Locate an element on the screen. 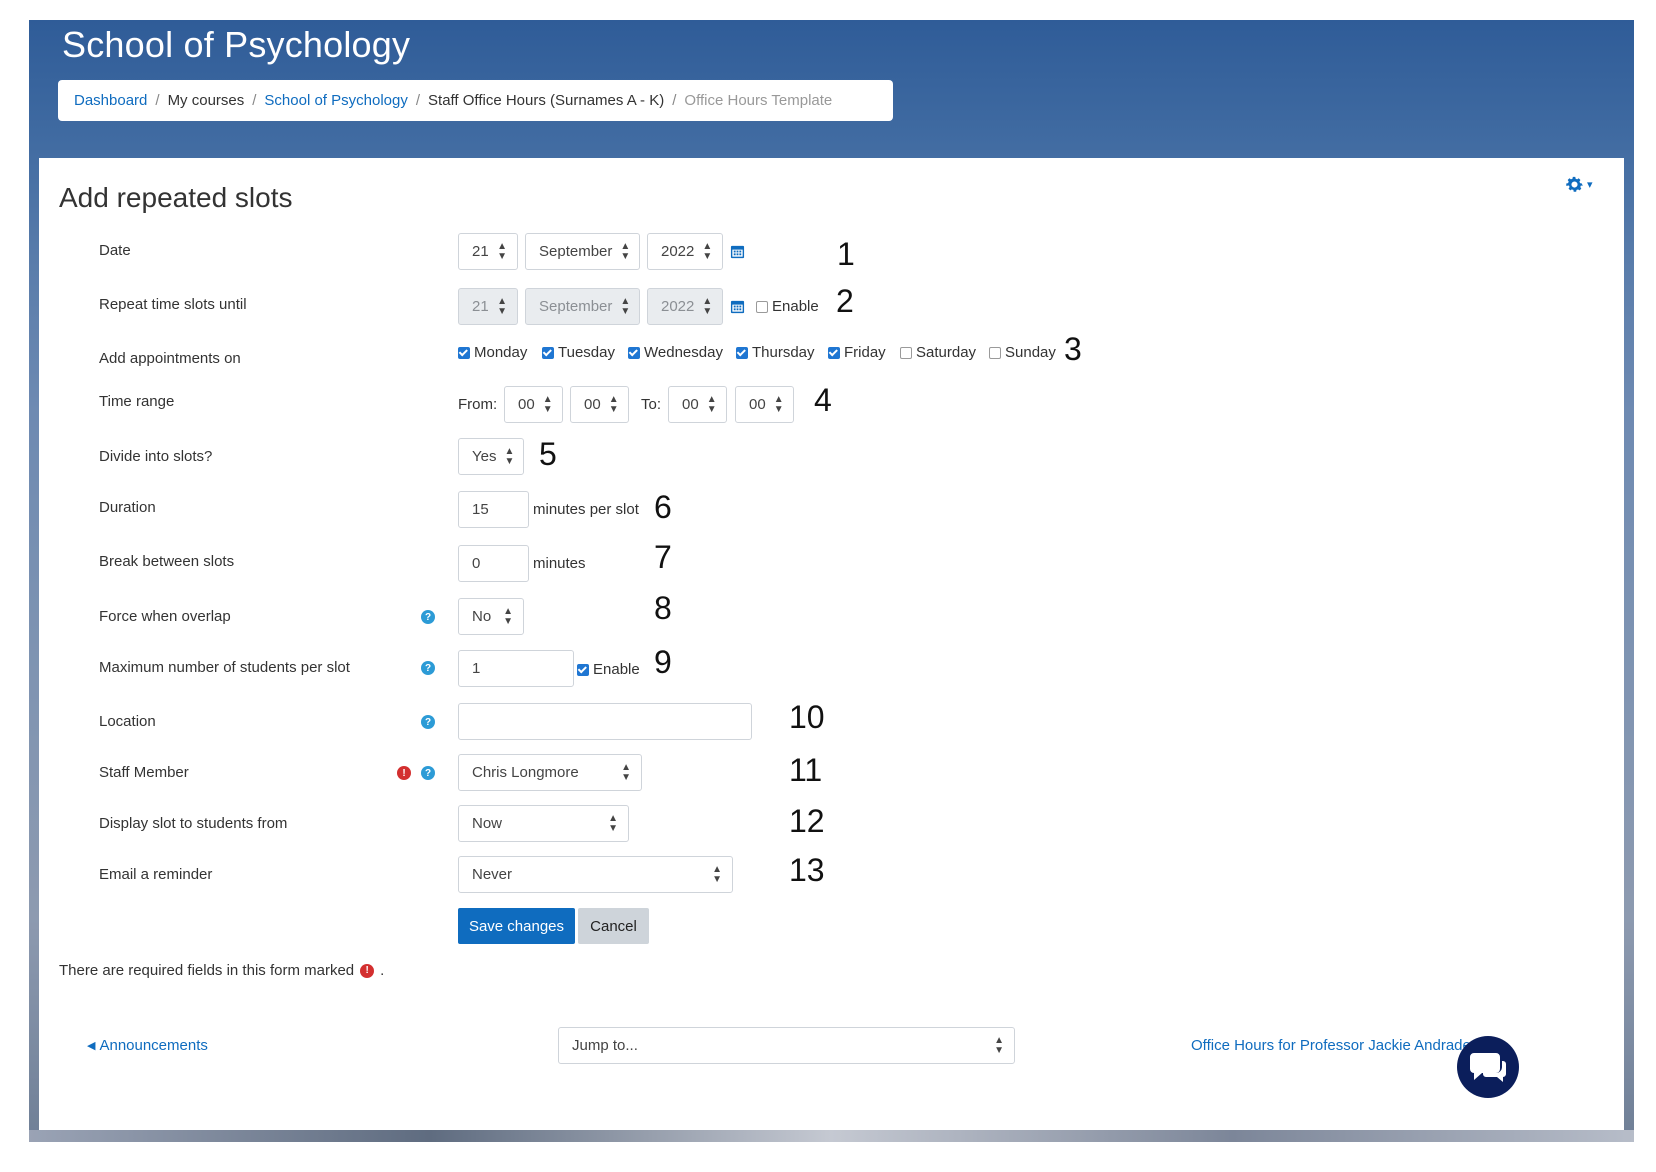 The height and width of the screenshot is (1172, 1656). day-label: Tuesday is located at coordinates (586, 352).